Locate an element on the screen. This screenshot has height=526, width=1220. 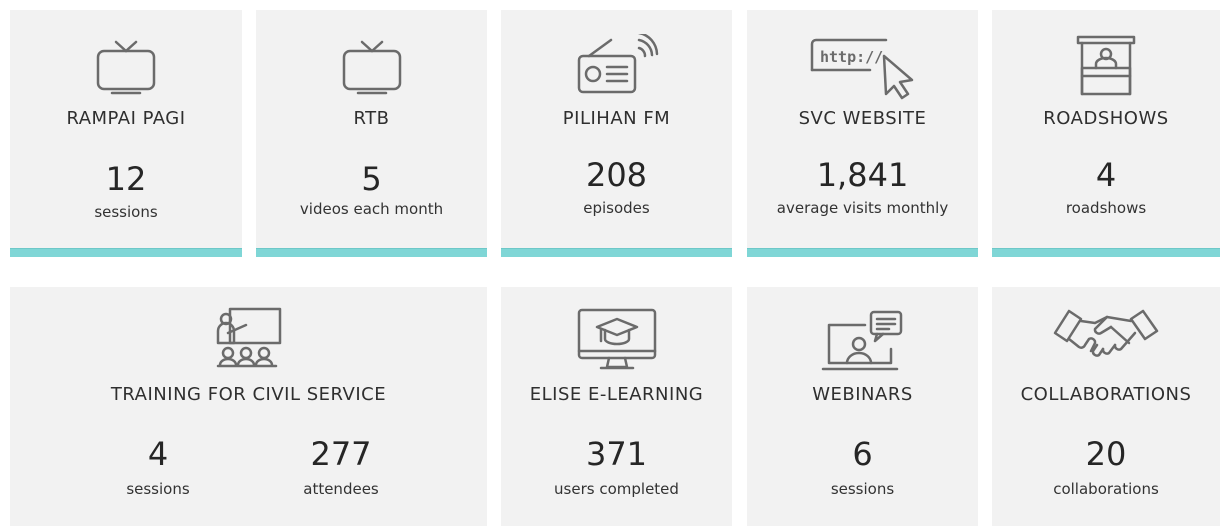
card-value: 208 is located at coordinates (616, 175).